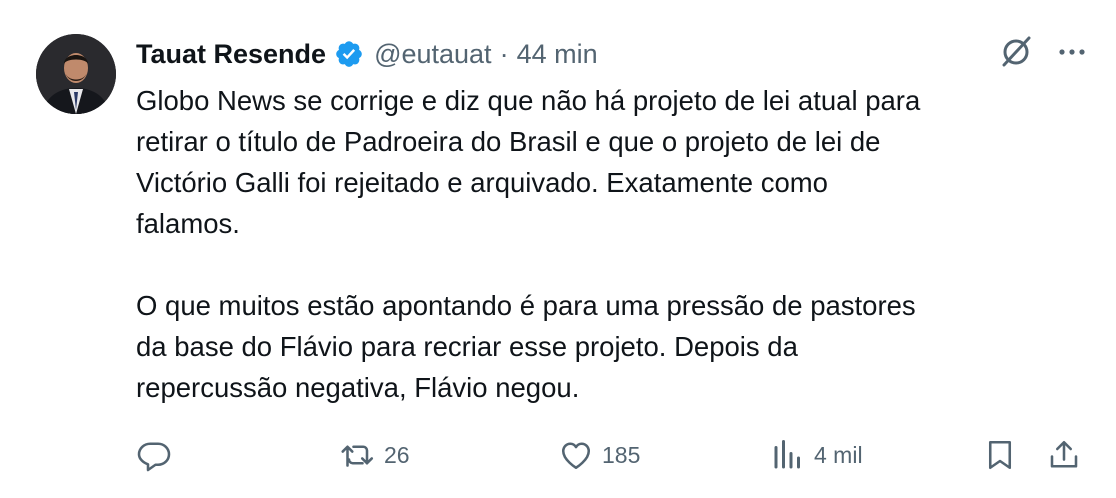 Image resolution: width=1116 pixels, height=498 pixels. I want to click on avatar, so click(76, 74).